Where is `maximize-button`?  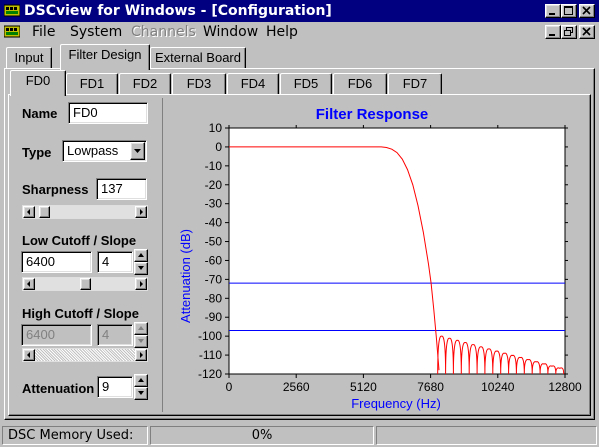 maximize-button is located at coordinates (569, 11).